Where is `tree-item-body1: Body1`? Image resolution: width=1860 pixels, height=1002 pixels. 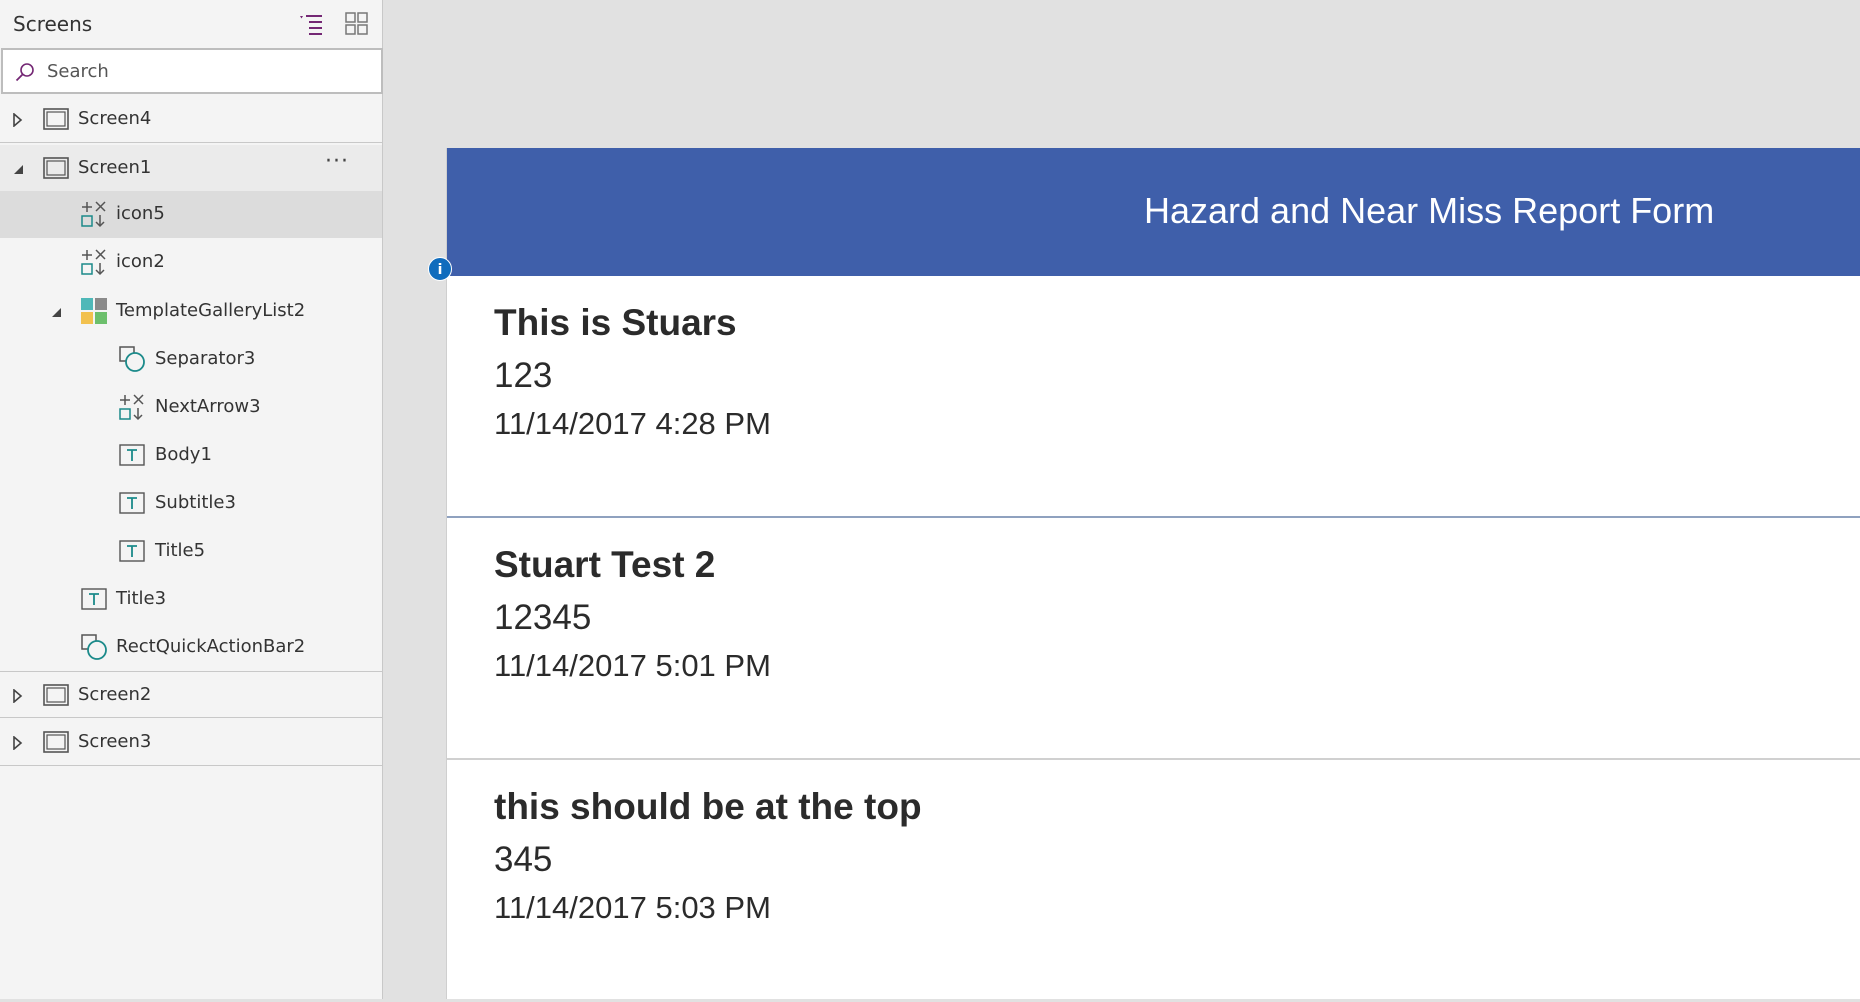
tree-item-body1: Body1 is located at coordinates (191, 455).